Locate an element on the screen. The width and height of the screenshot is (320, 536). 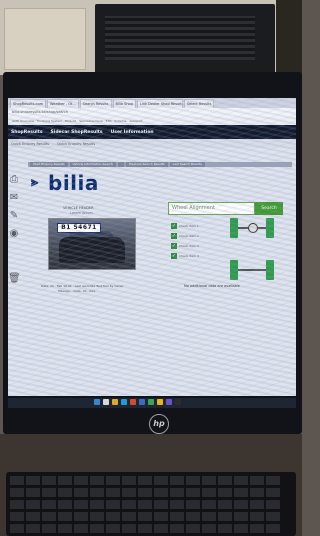
breadcrumb-item: Last Search Results is located at coordinates (187, 164).